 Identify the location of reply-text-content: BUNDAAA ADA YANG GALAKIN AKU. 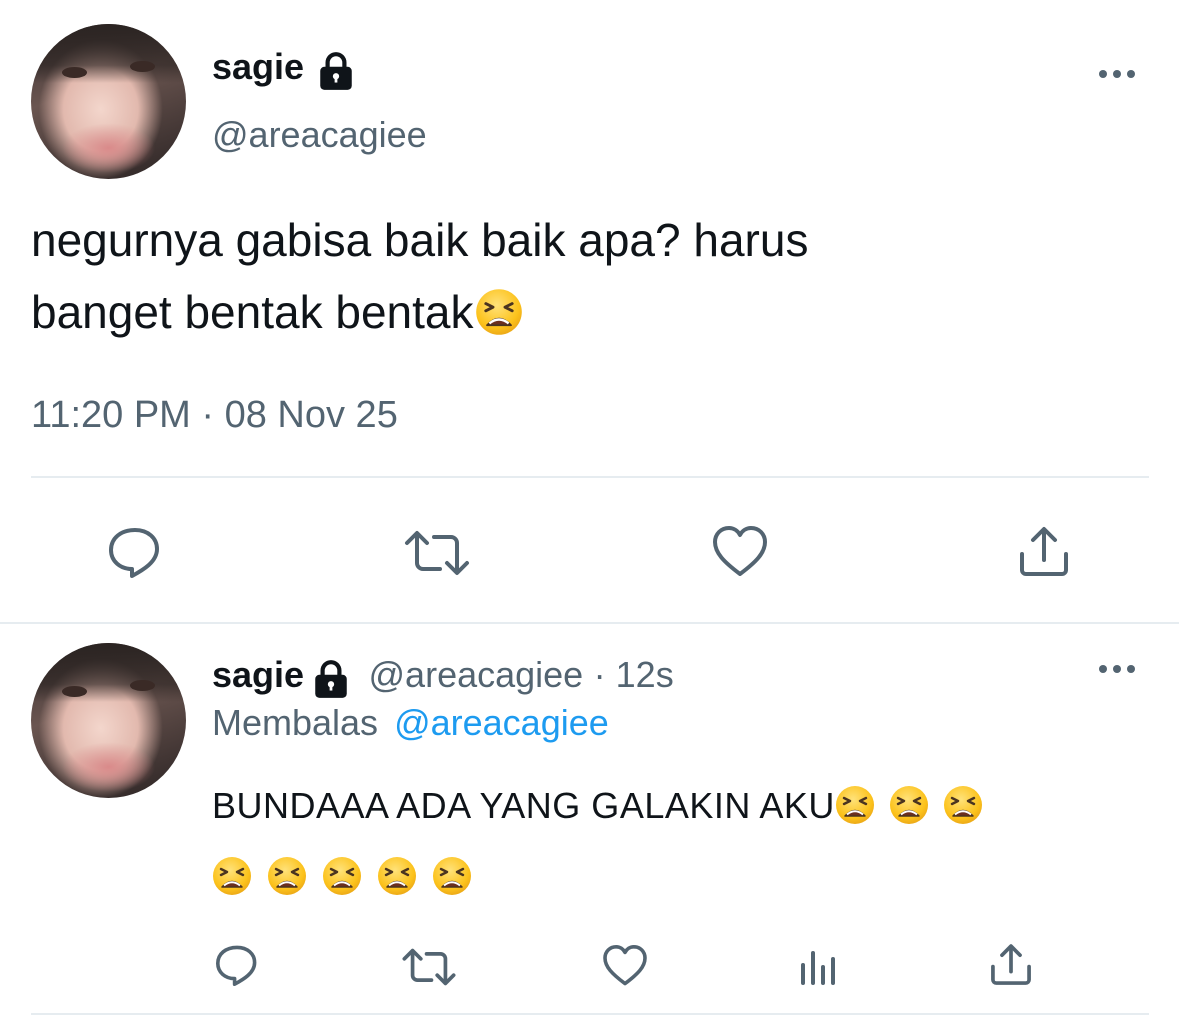
(523, 805).